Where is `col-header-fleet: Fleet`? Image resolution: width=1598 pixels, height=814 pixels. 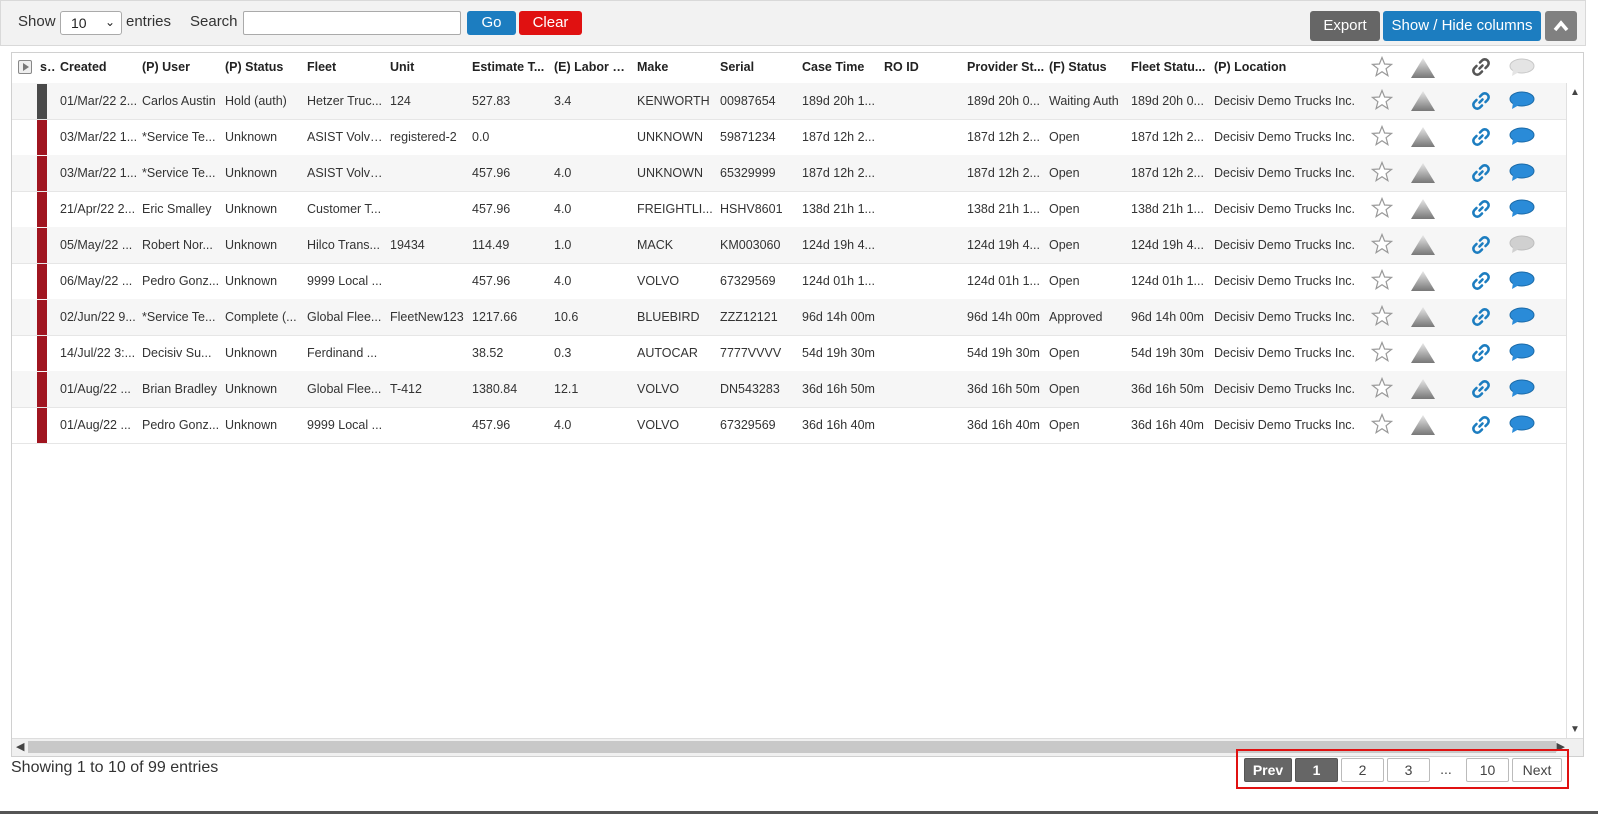
col-header-fleet: Fleet is located at coordinates (346, 67).